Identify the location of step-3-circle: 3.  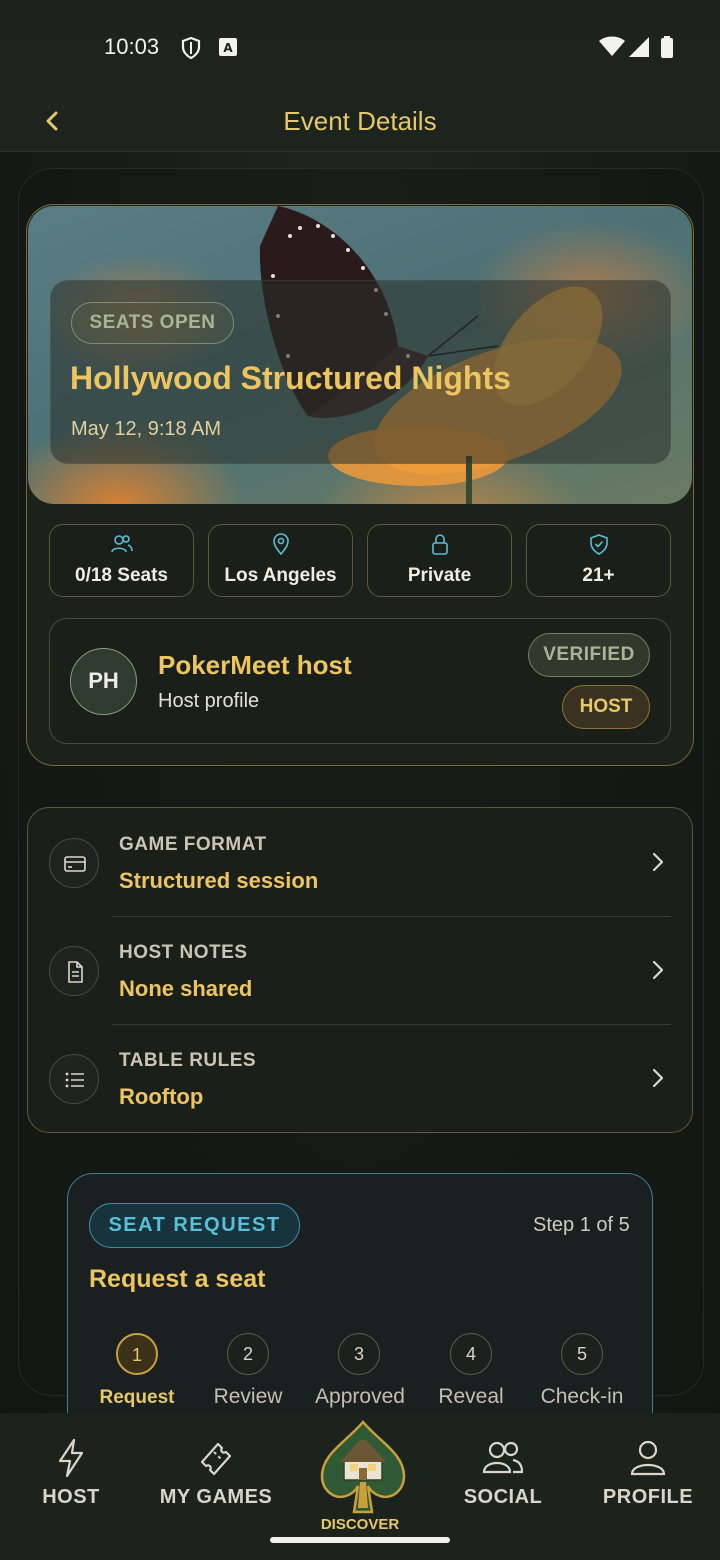
(359, 1354).